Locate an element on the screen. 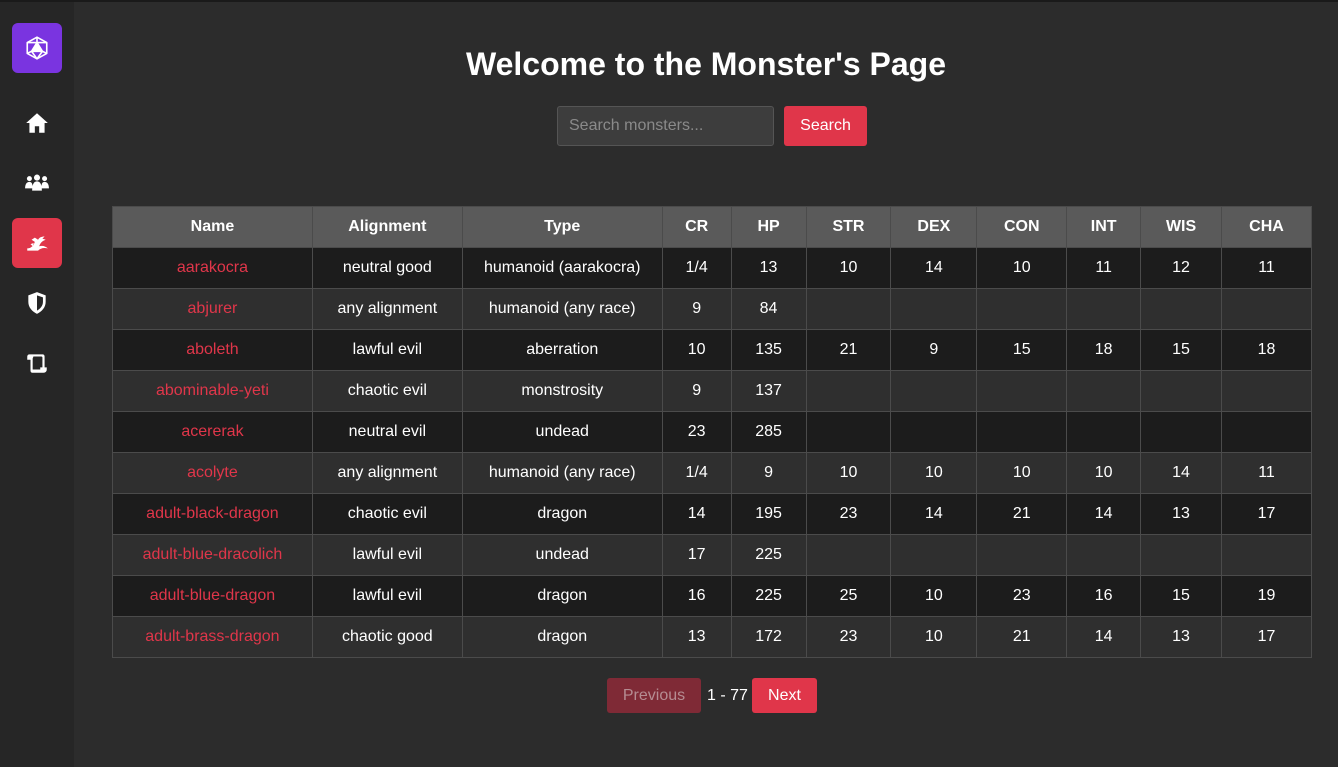  cell-type: monstrosity is located at coordinates (562, 391).